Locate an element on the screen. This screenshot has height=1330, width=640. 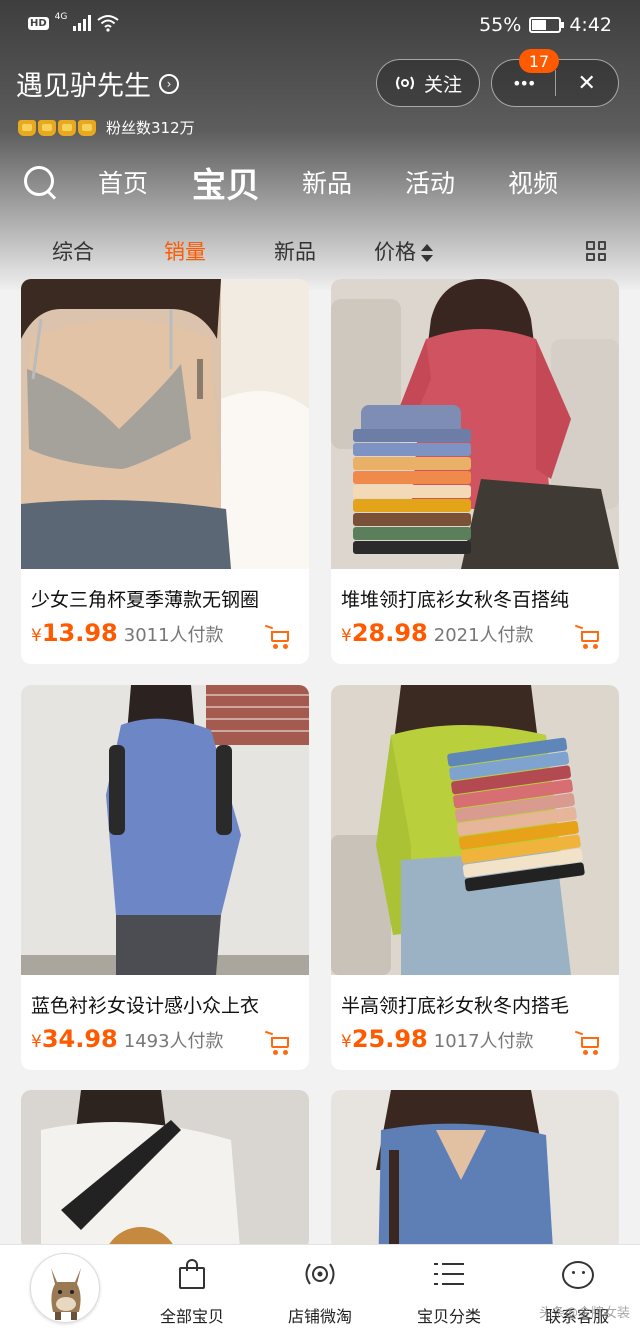
sales-count: 3011人付款 is located at coordinates (173, 635).